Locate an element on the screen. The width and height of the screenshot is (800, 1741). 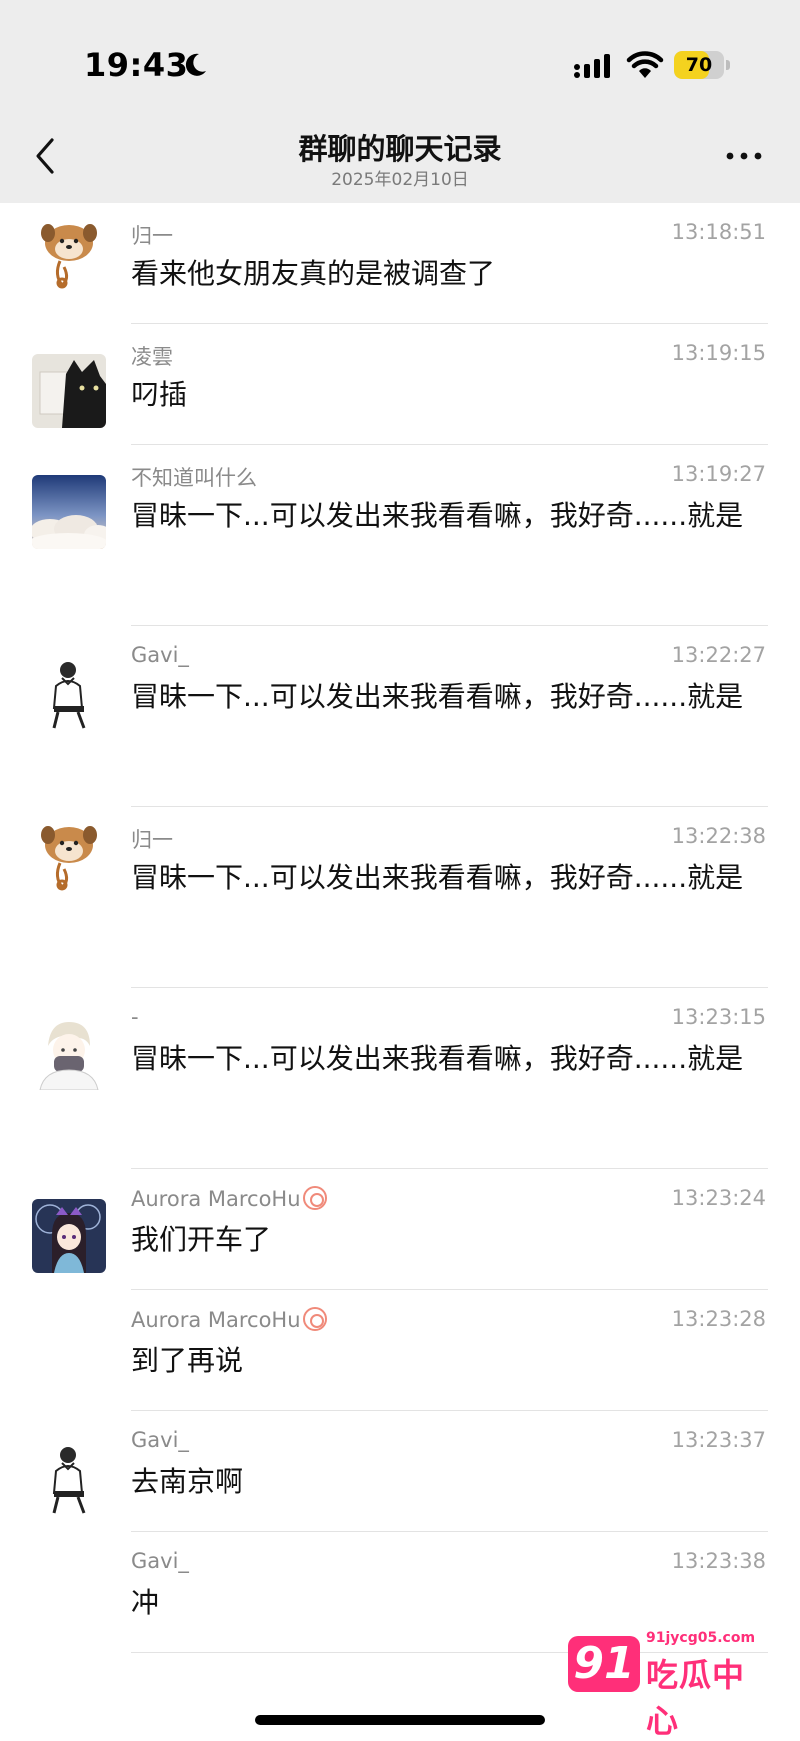
black-cat-avatar is located at coordinates (69, 391).